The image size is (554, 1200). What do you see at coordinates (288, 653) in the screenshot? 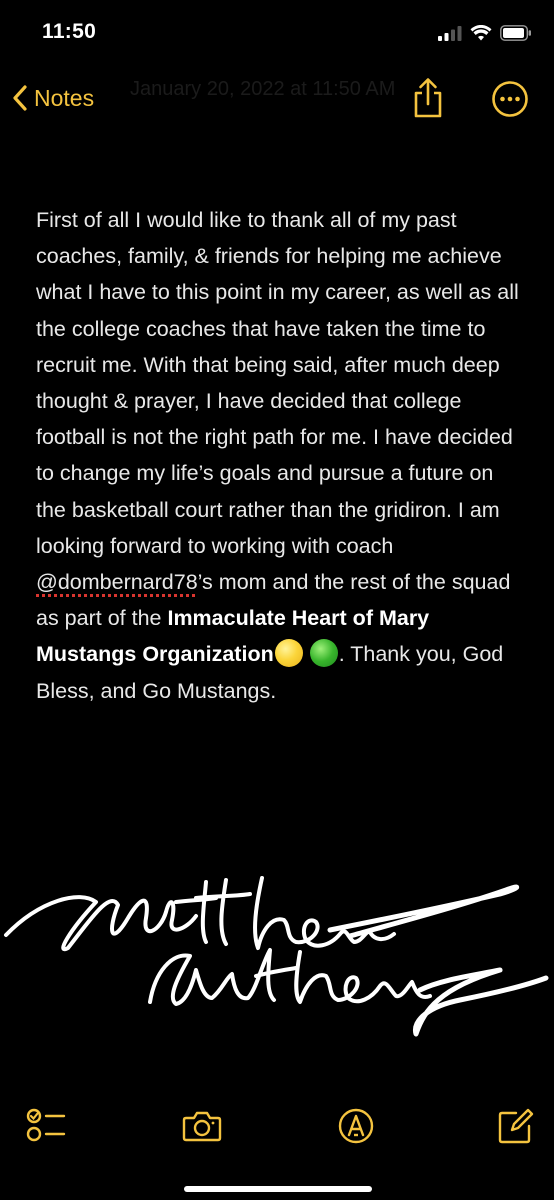
I see `yellow-circle-icon` at bounding box center [288, 653].